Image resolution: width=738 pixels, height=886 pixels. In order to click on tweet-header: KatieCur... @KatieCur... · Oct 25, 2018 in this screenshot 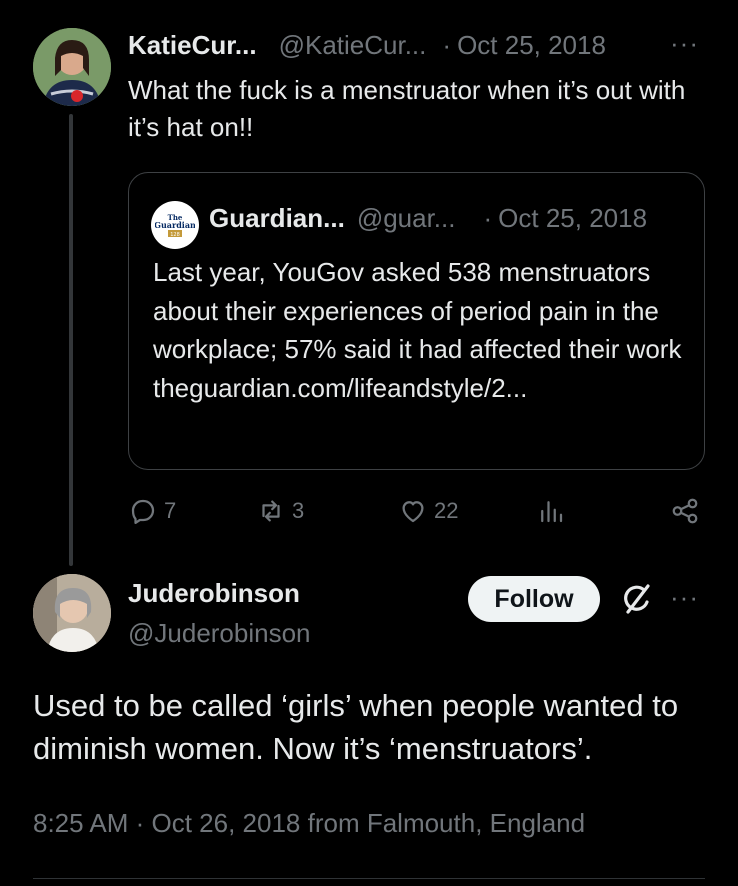, I will do `click(367, 45)`.